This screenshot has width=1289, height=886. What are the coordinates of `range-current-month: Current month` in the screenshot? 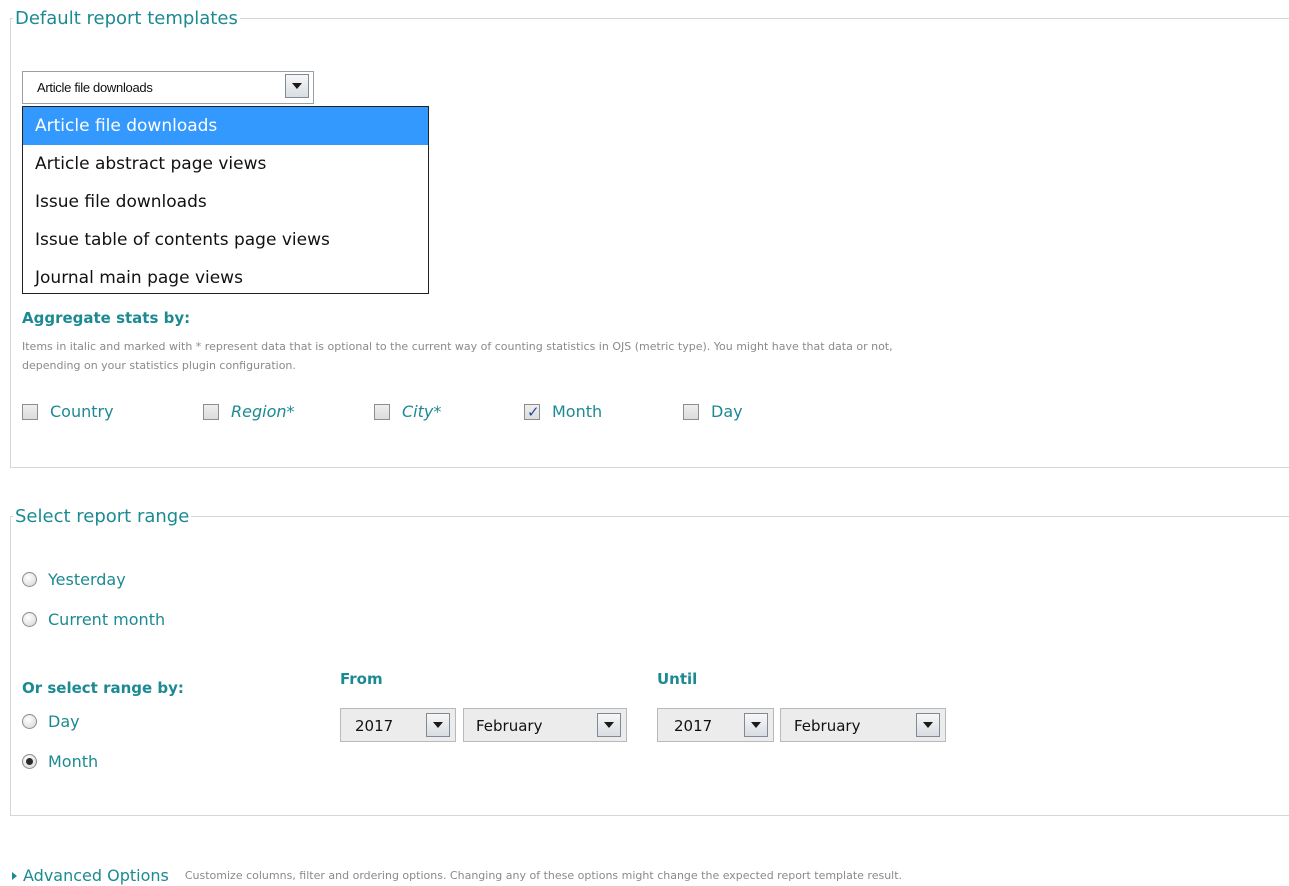 It's located at (93, 619).